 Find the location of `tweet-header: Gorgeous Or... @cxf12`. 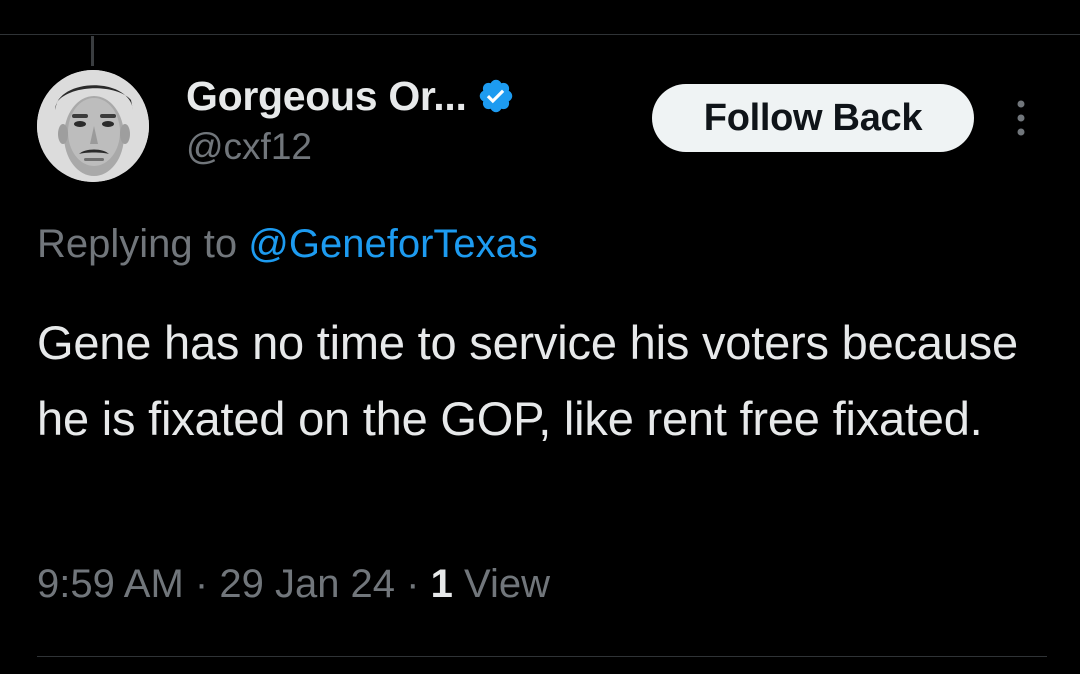

tweet-header: Gorgeous Or... @cxf12 is located at coordinates (350, 119).